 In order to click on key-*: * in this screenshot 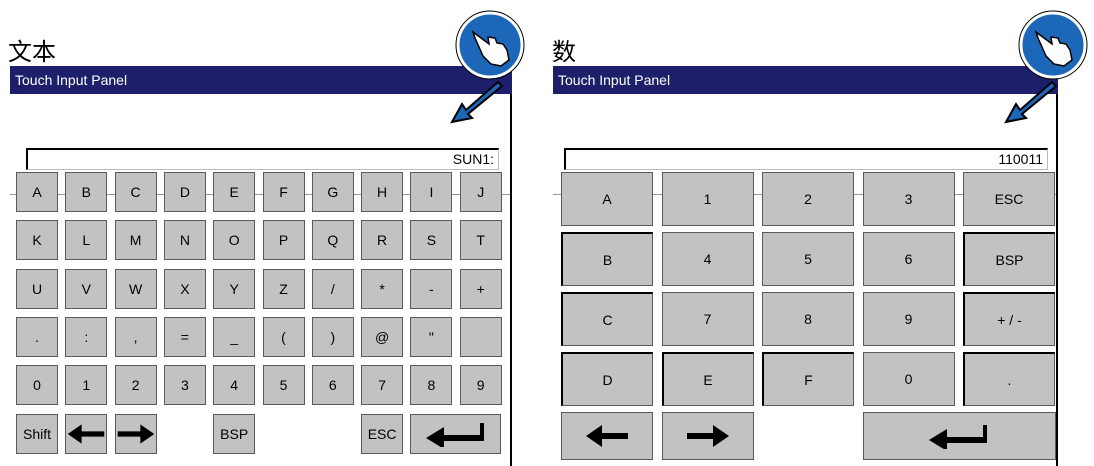, I will do `click(382, 288)`.